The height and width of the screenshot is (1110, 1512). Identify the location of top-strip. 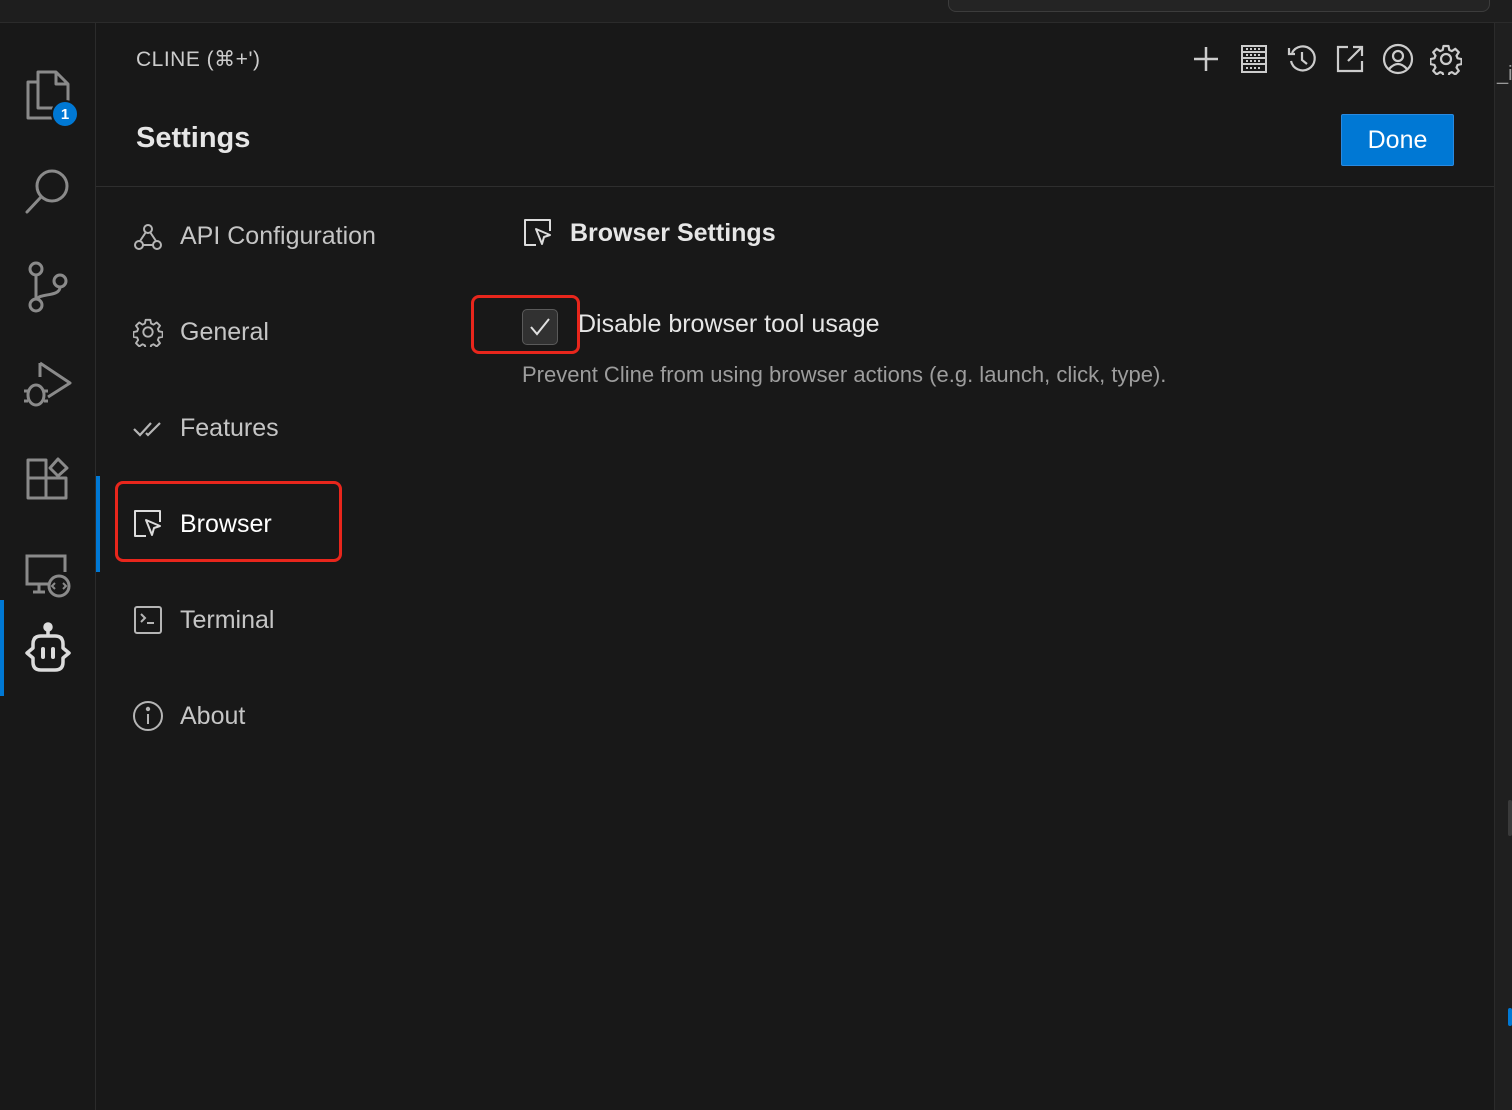
(756, 11).